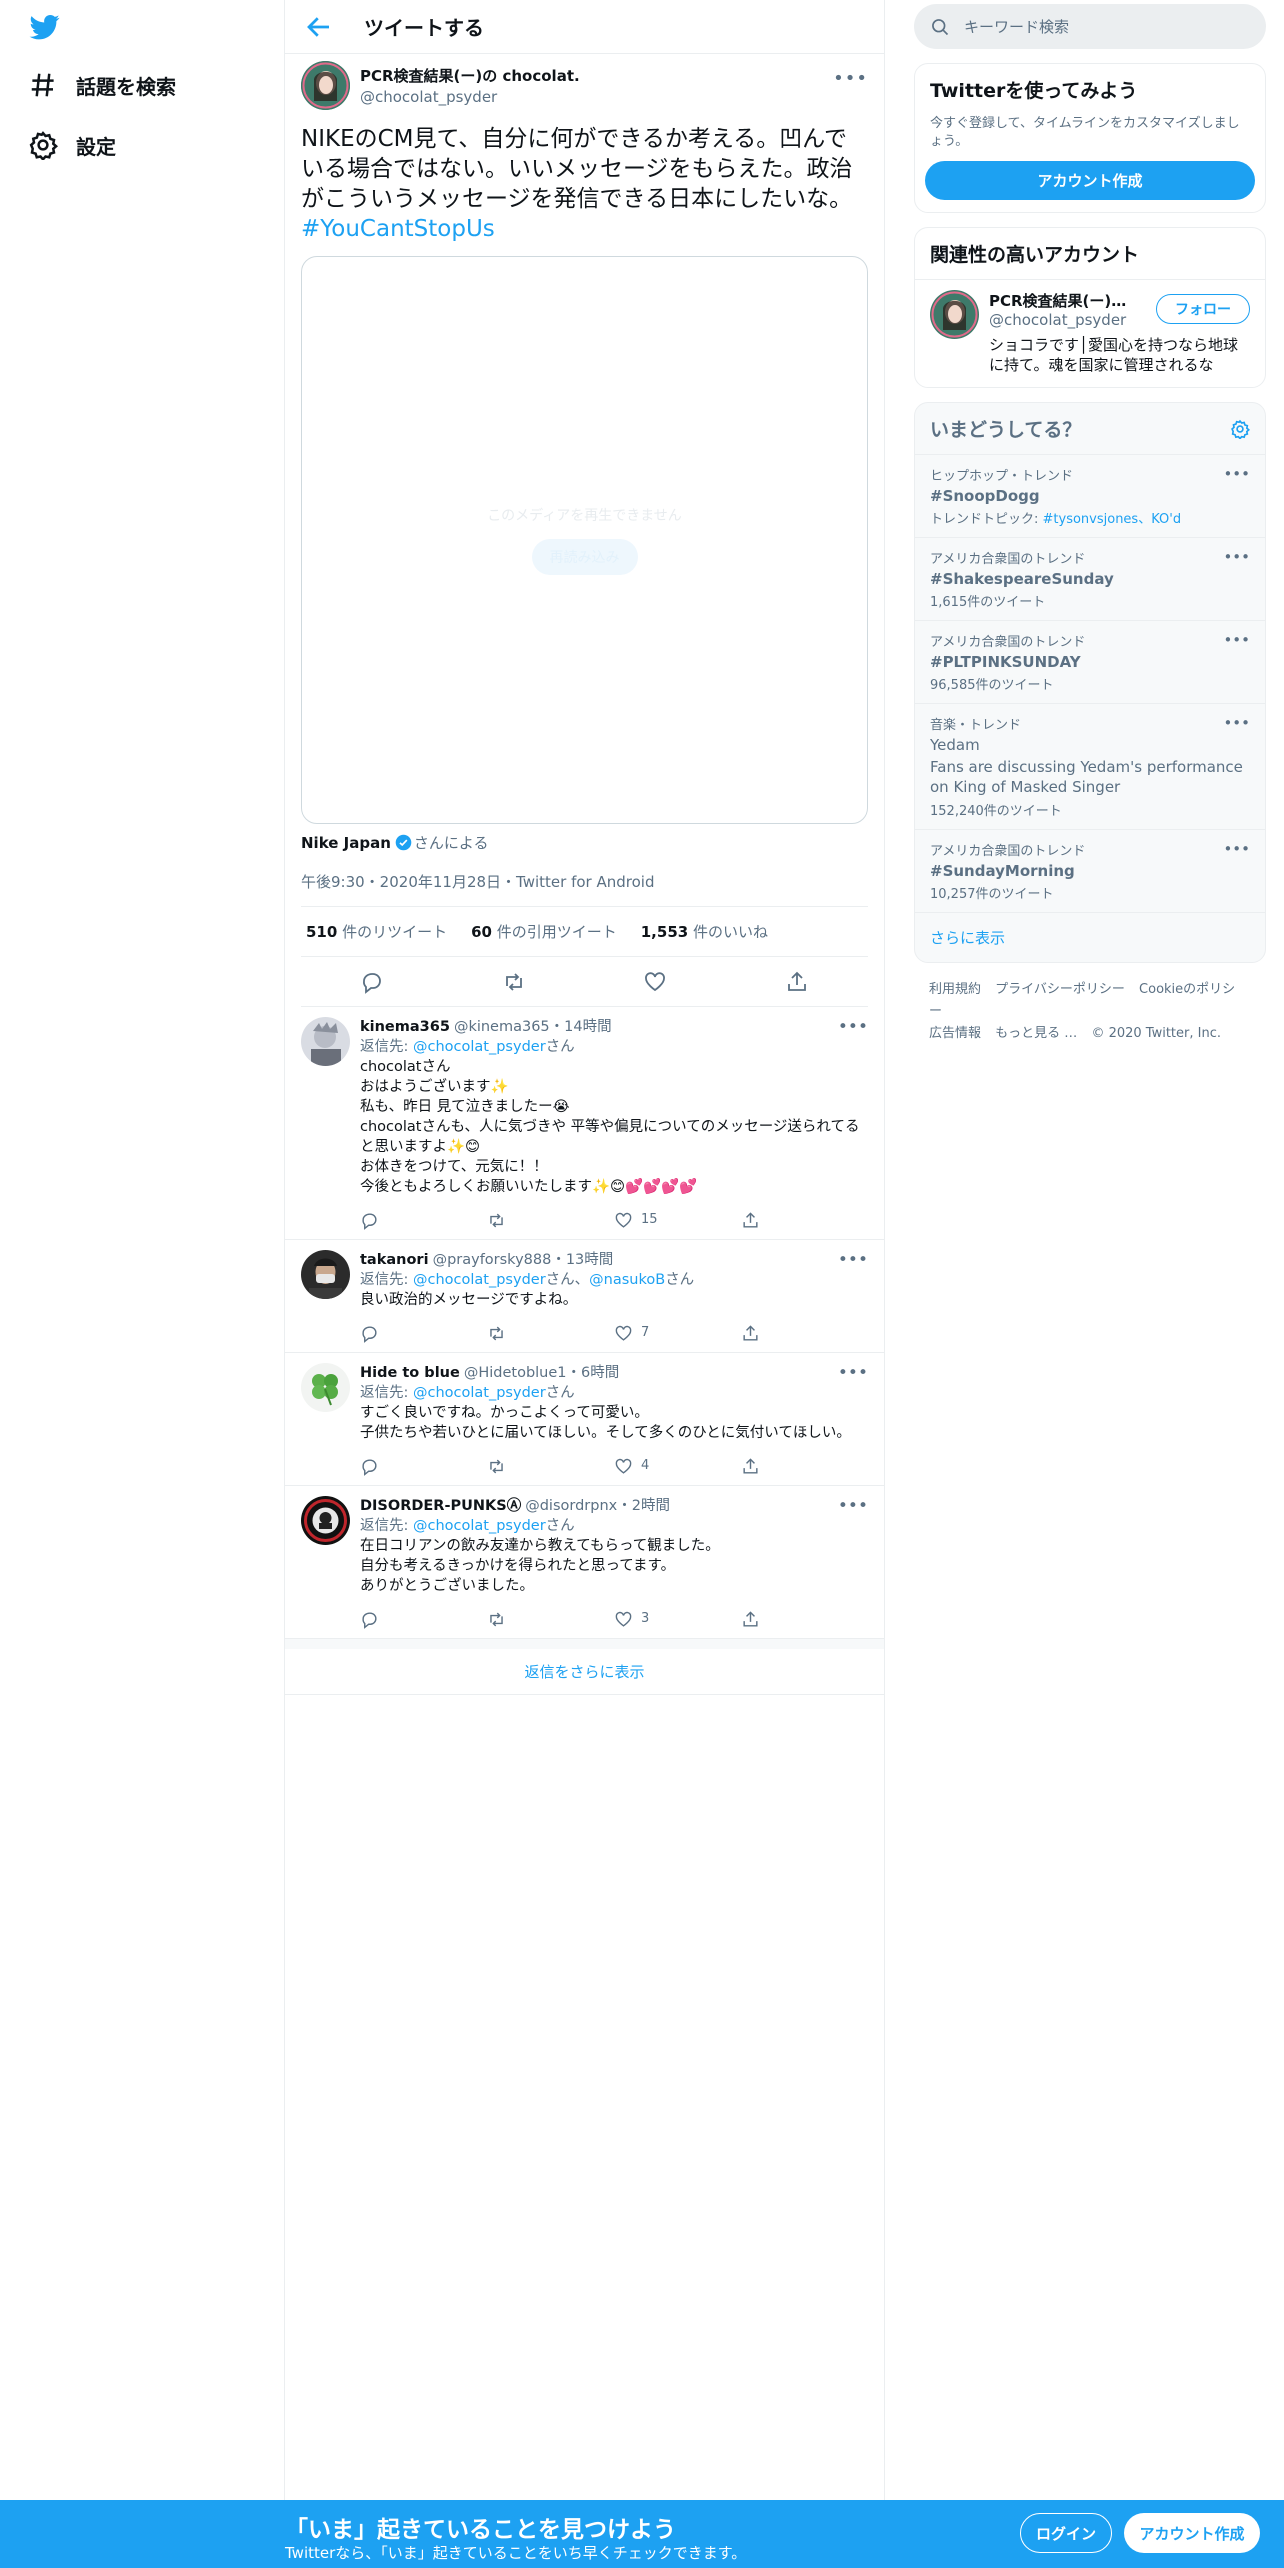  Describe the element at coordinates (1240, 429) in the screenshot. I see `gear-icon` at that location.